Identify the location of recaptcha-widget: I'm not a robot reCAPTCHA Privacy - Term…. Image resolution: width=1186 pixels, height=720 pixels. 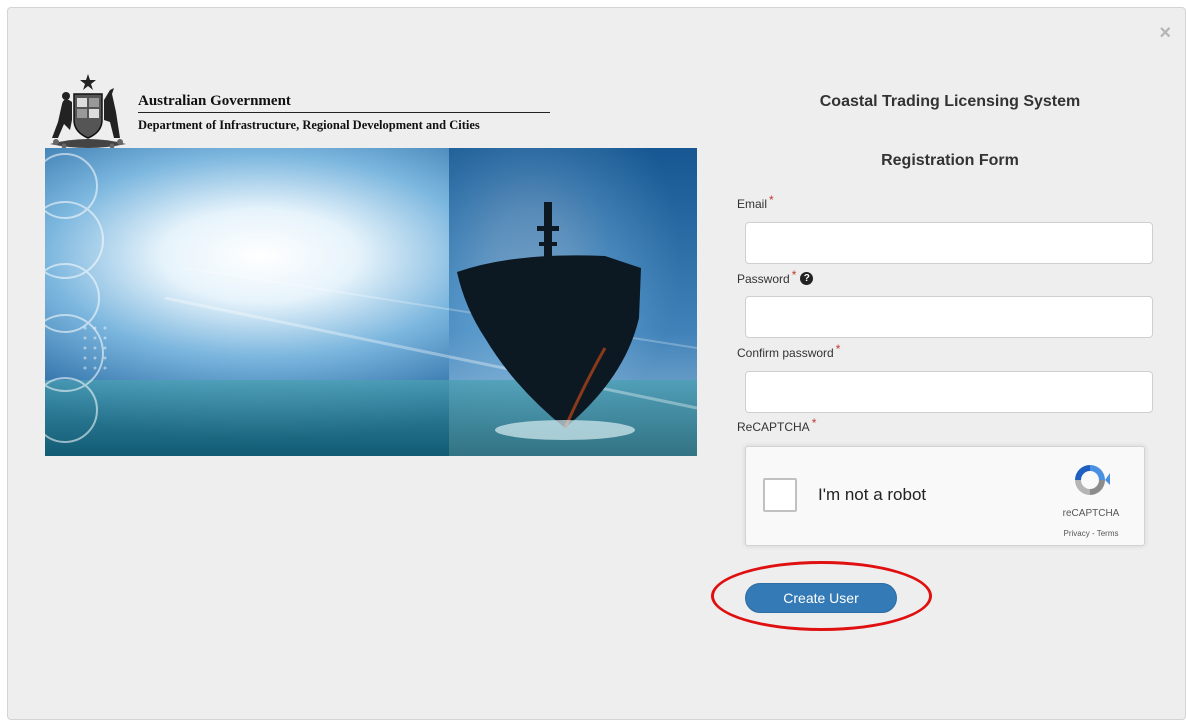
(945, 496).